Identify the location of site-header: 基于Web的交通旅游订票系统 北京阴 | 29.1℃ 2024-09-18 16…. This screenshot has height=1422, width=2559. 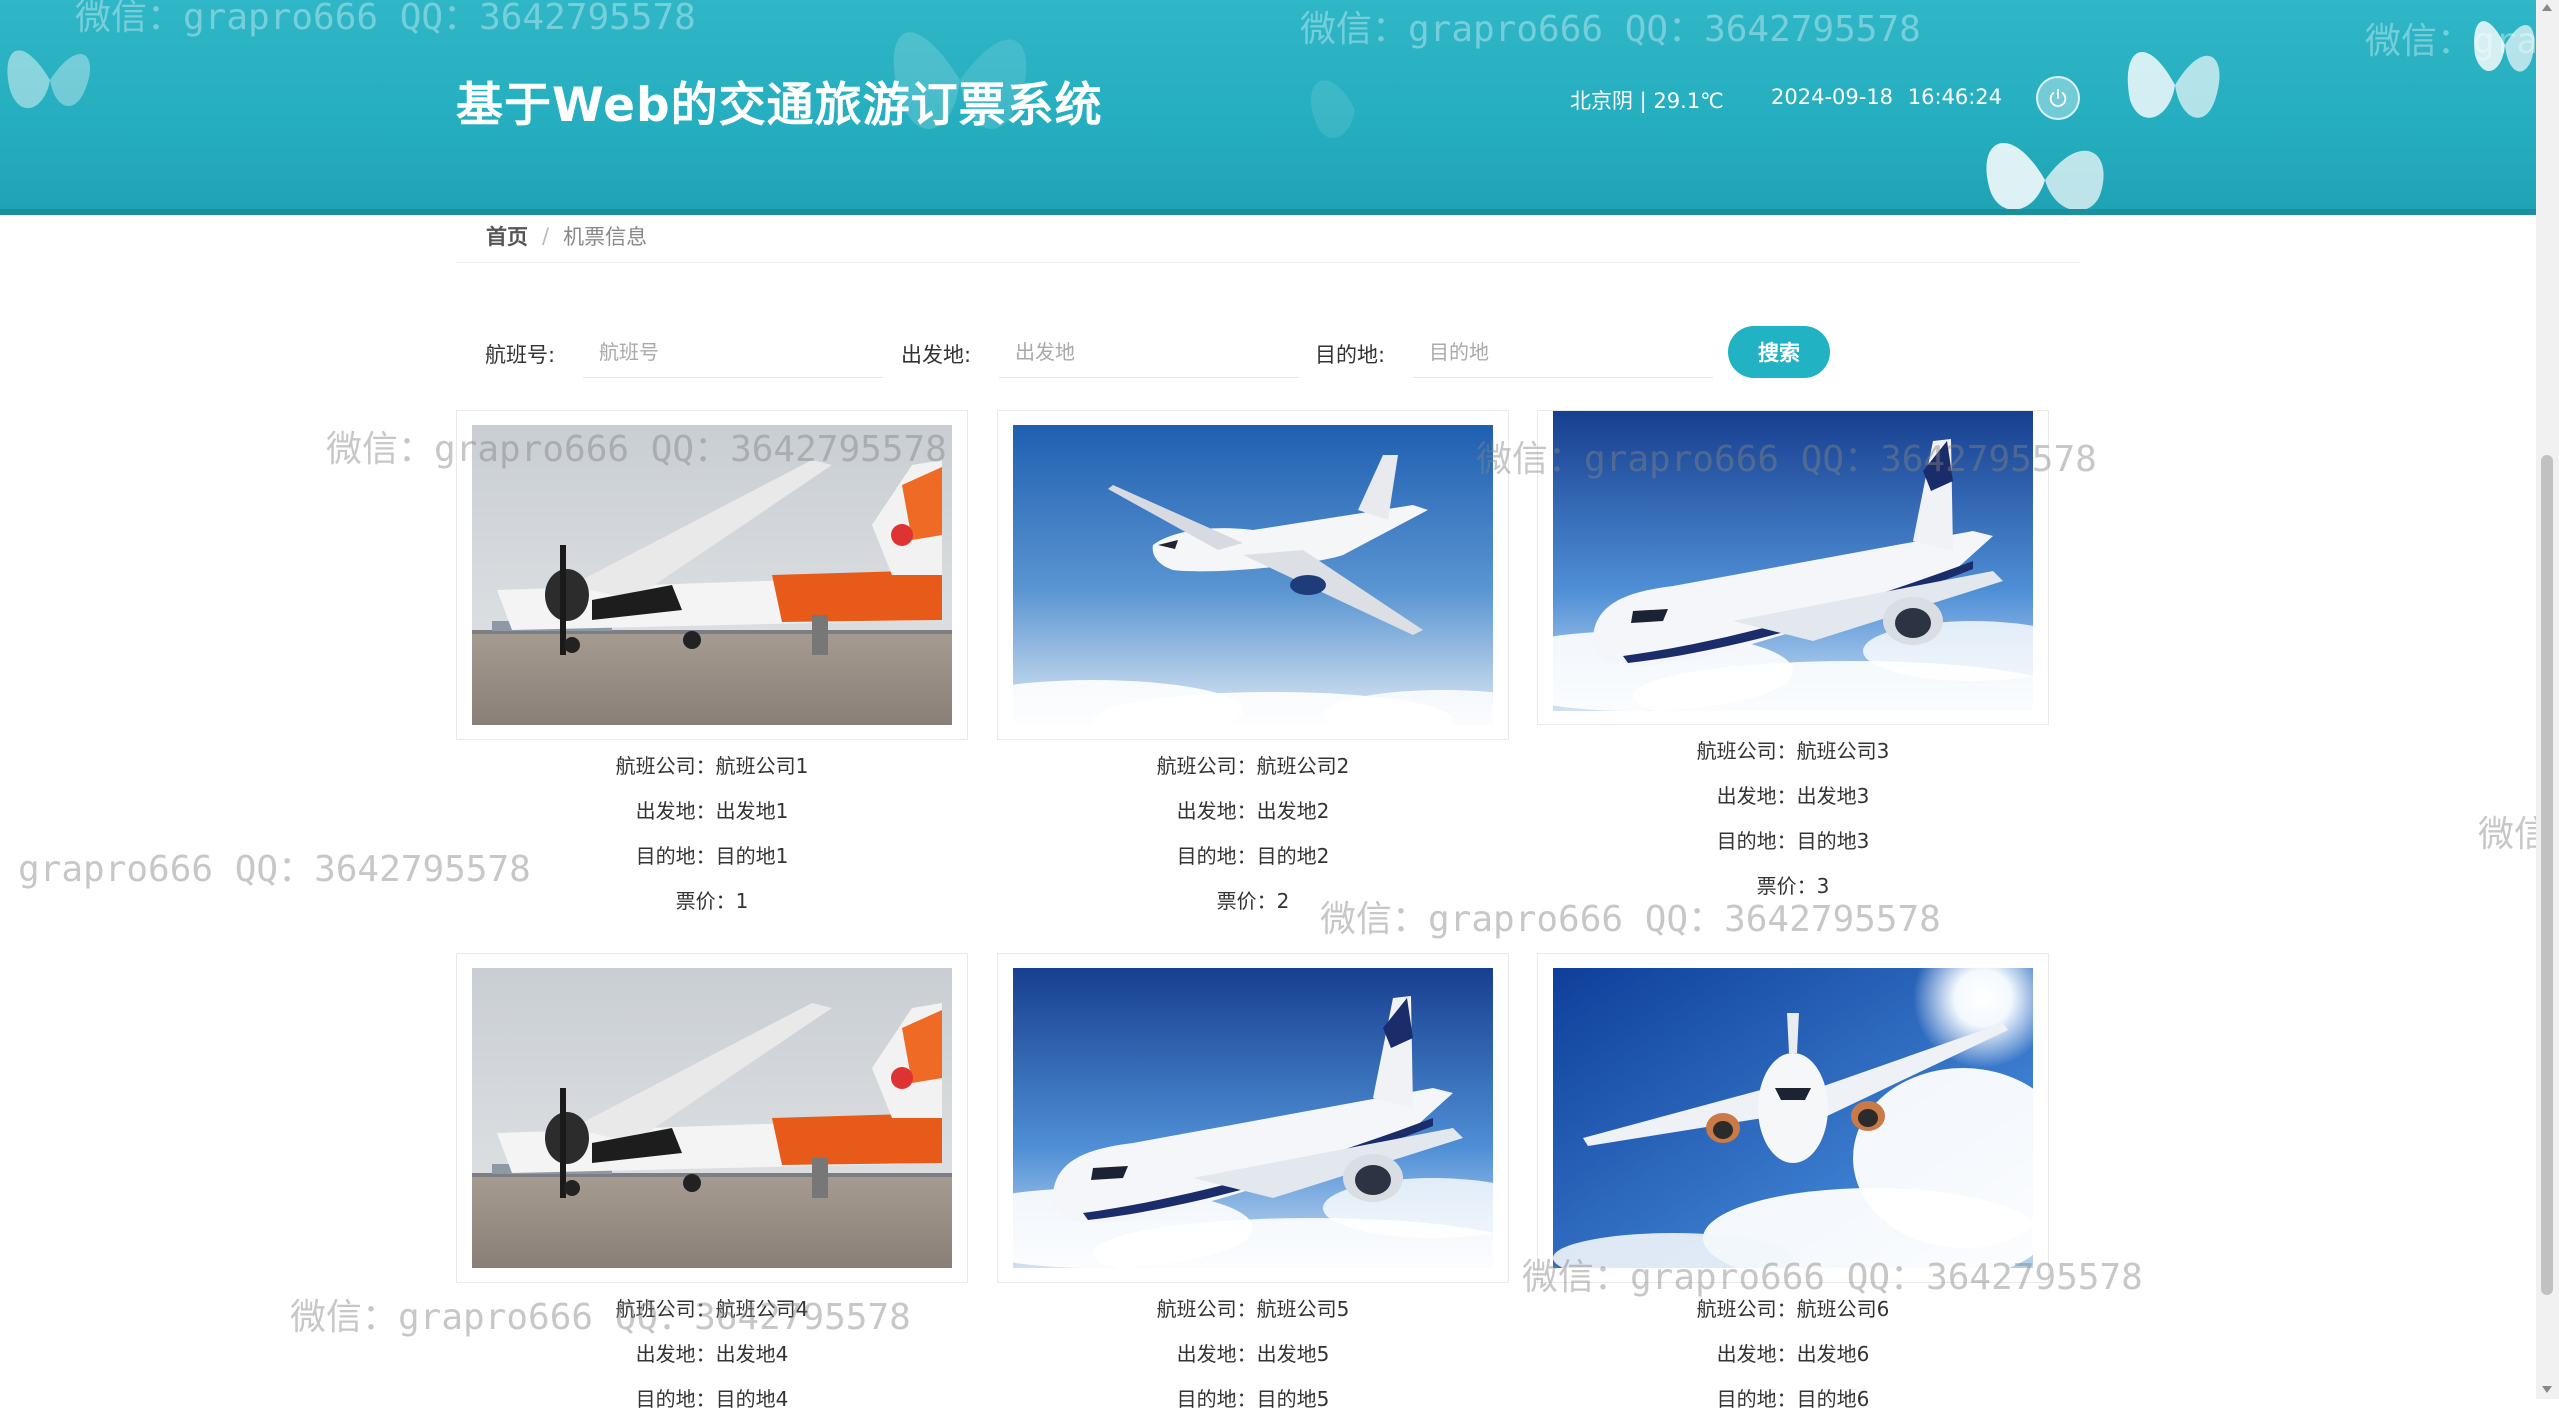
(1268, 107).